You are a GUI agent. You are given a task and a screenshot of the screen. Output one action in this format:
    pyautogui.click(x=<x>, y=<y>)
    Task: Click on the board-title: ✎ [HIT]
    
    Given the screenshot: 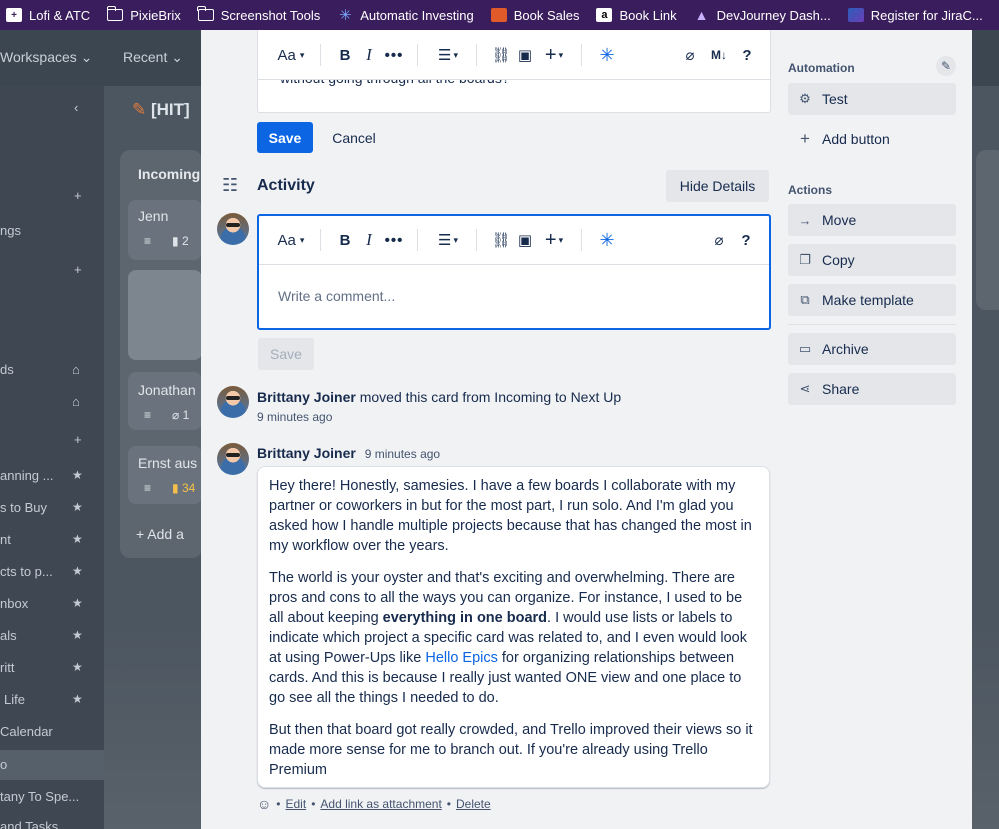 What is the action you would take?
    pyautogui.click(x=161, y=110)
    